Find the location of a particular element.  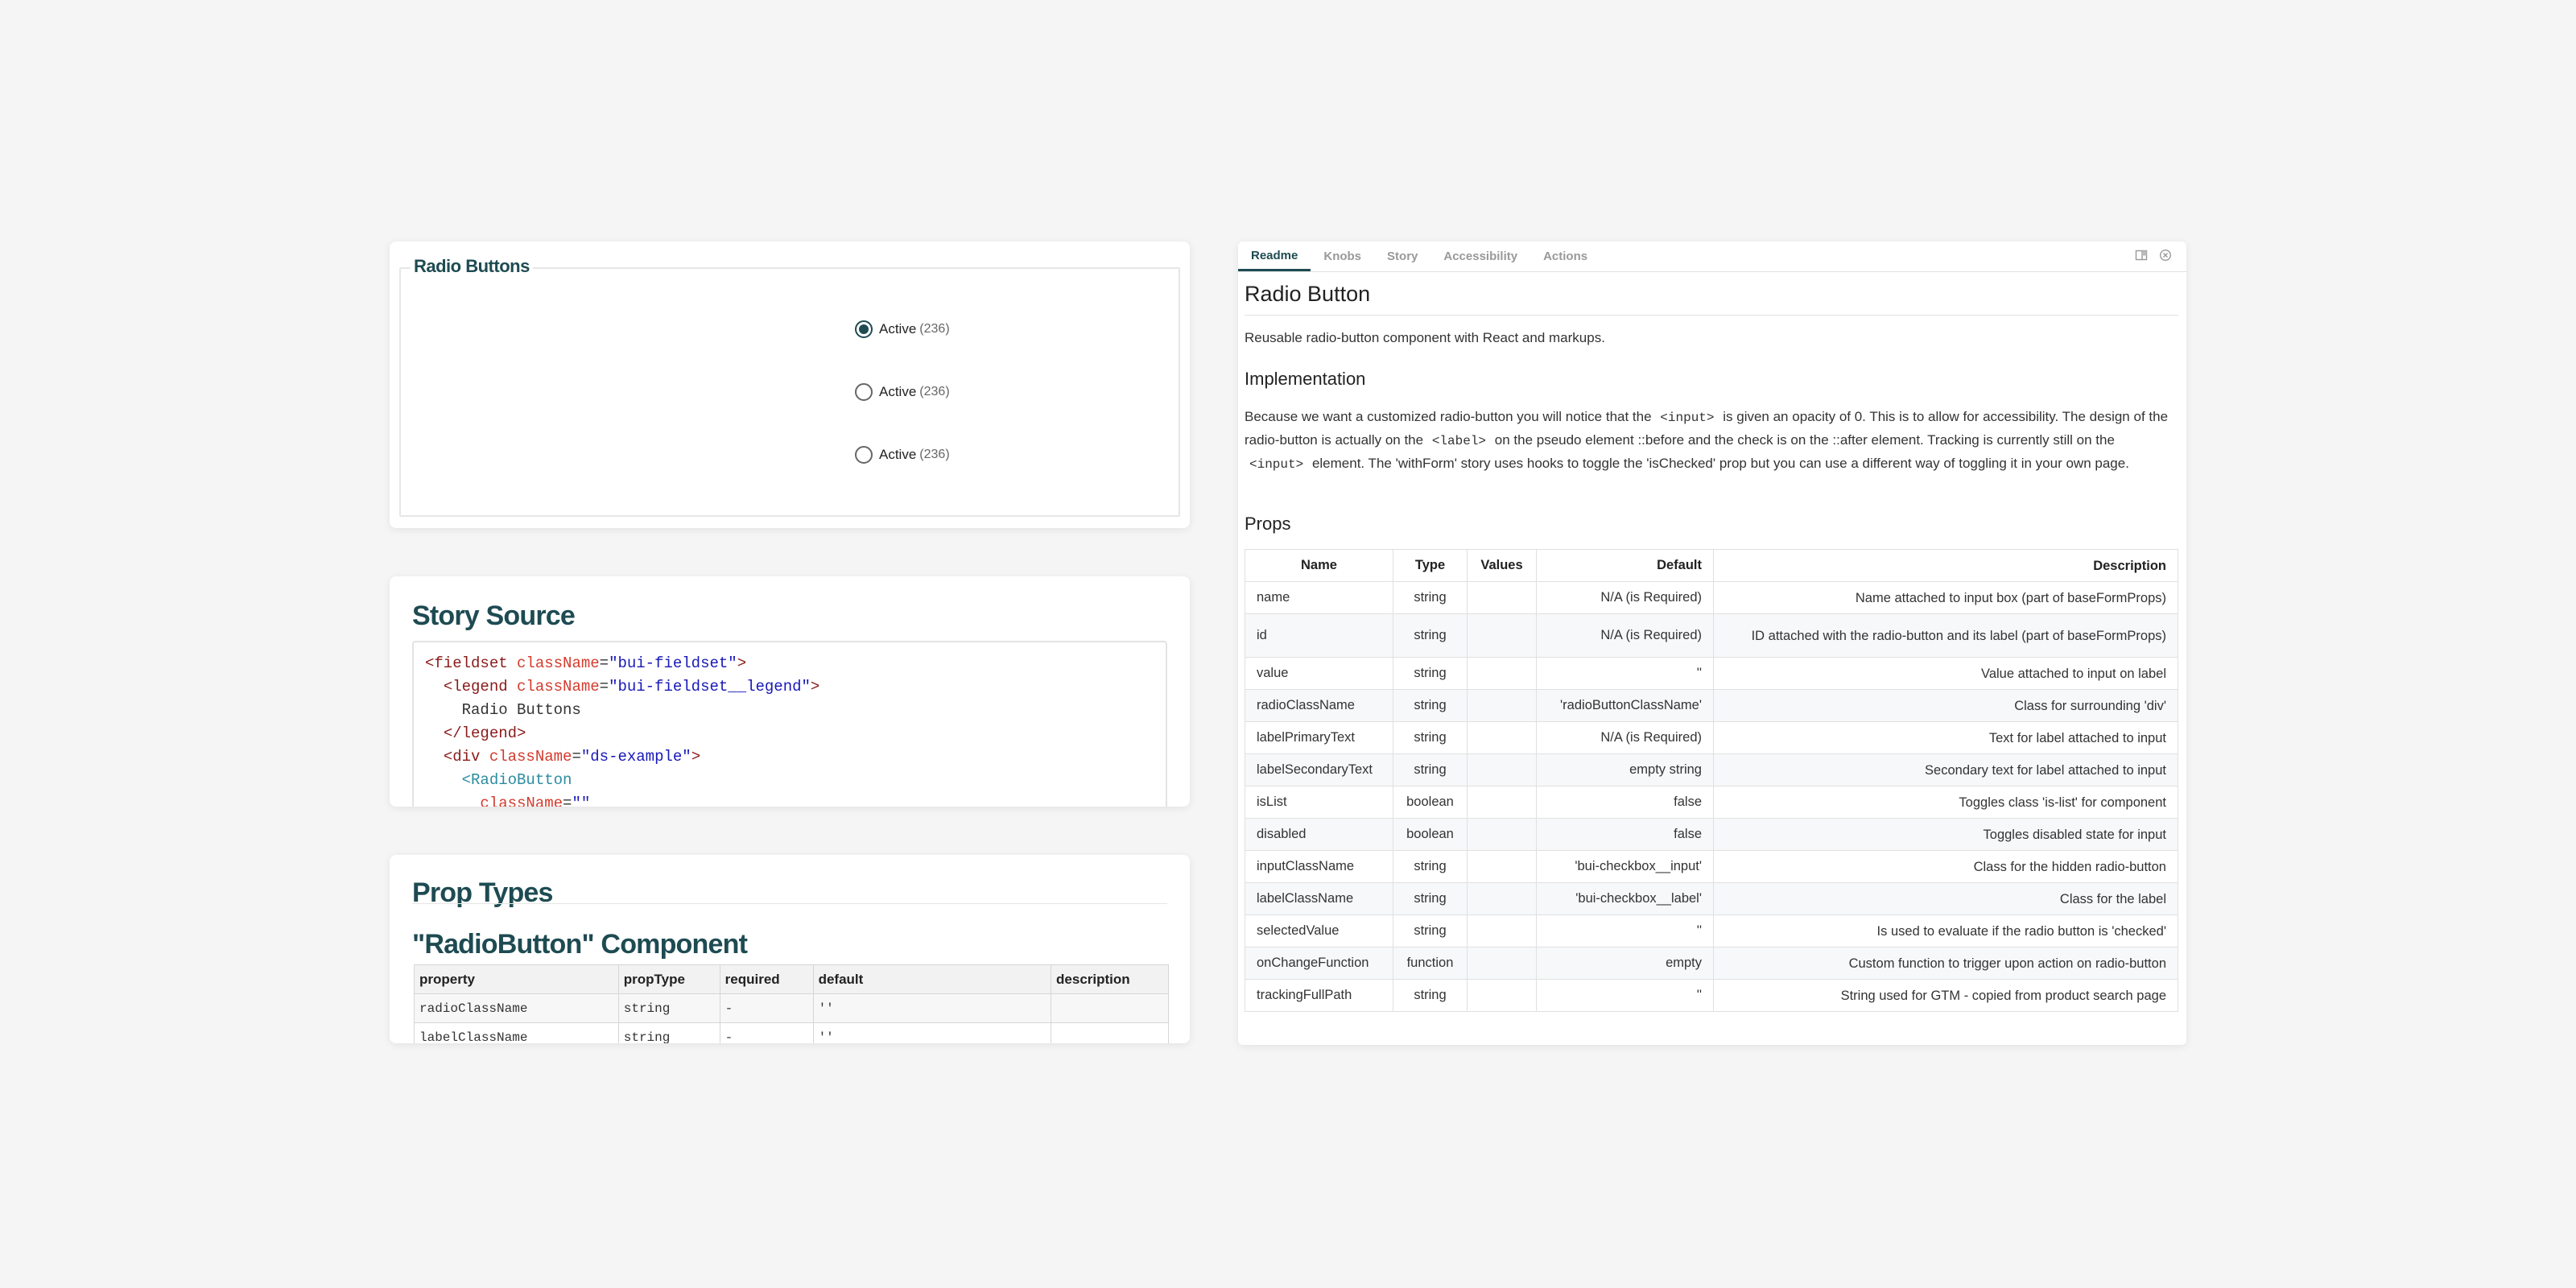

table-cell: 'radioButtonClassName' is located at coordinates (1625, 705).